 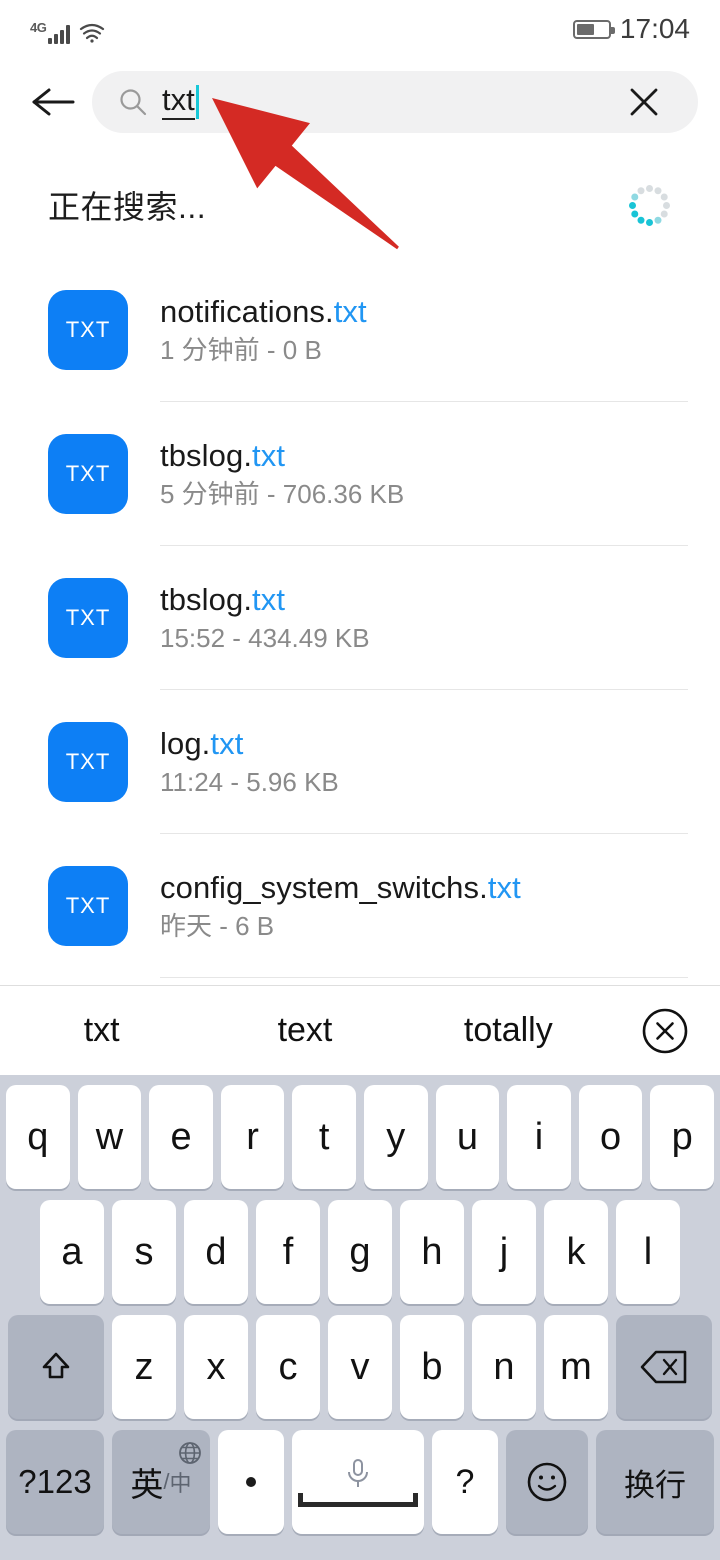 What do you see at coordinates (576, 1367) in the screenshot?
I see `key-m: m` at bounding box center [576, 1367].